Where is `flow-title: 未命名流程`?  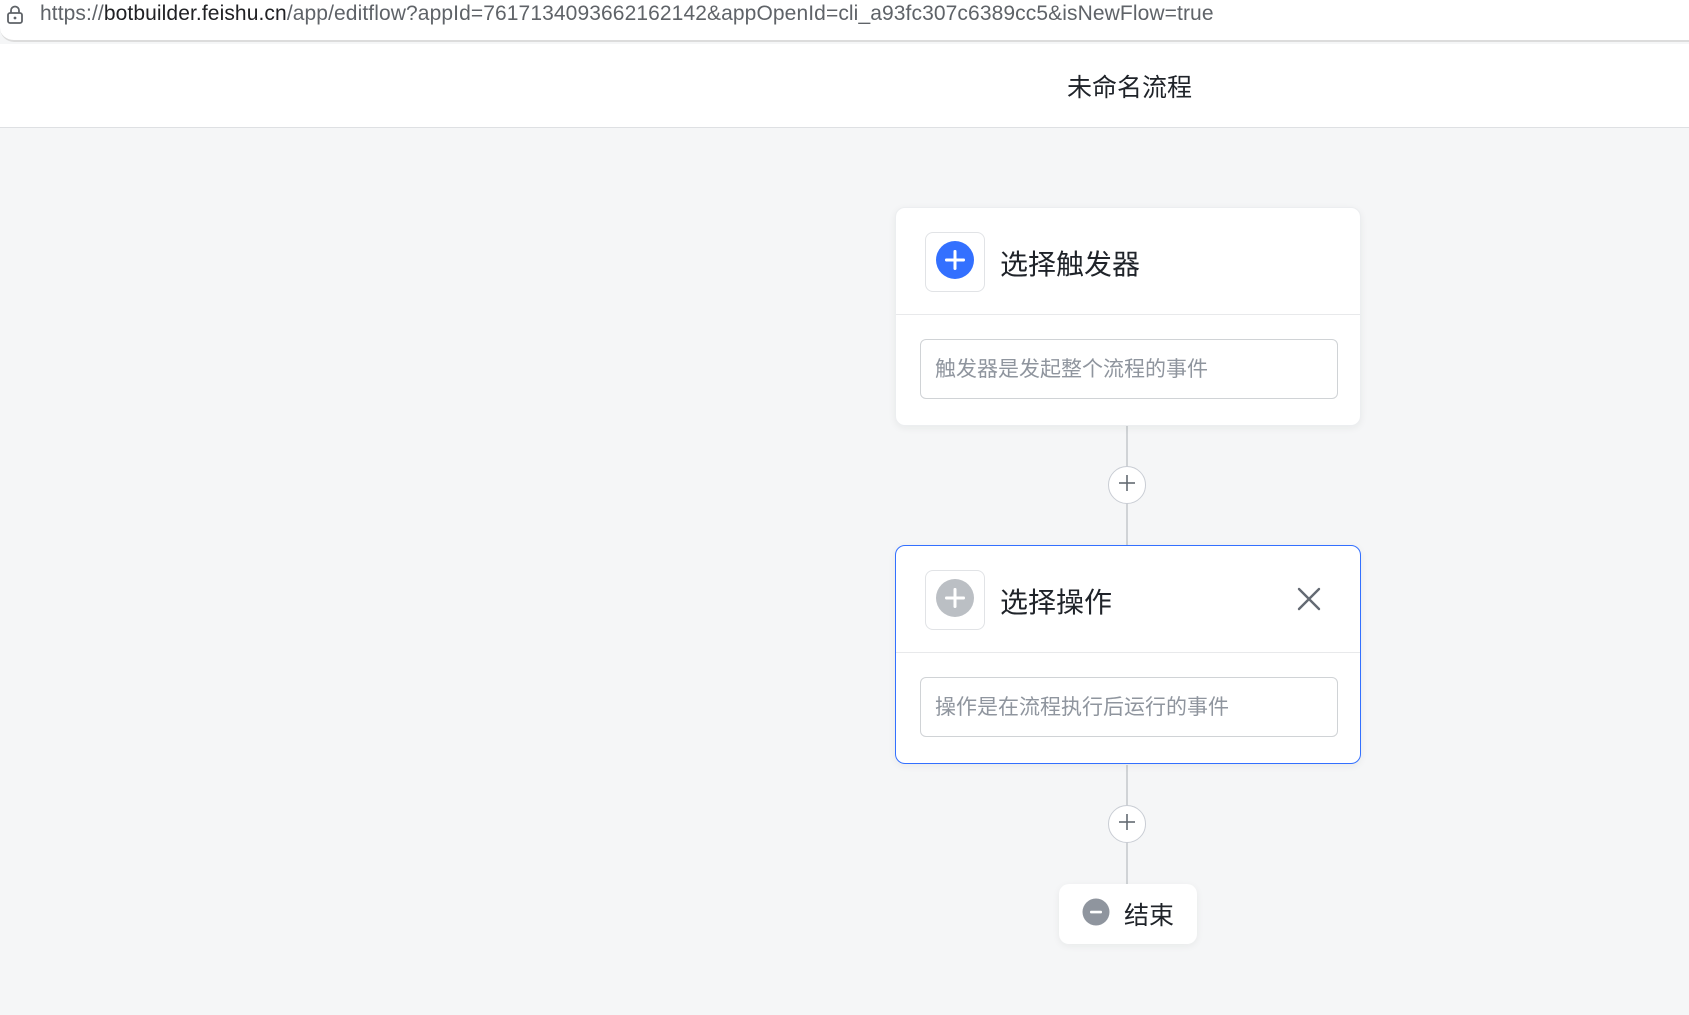 flow-title: 未命名流程 is located at coordinates (1129, 86).